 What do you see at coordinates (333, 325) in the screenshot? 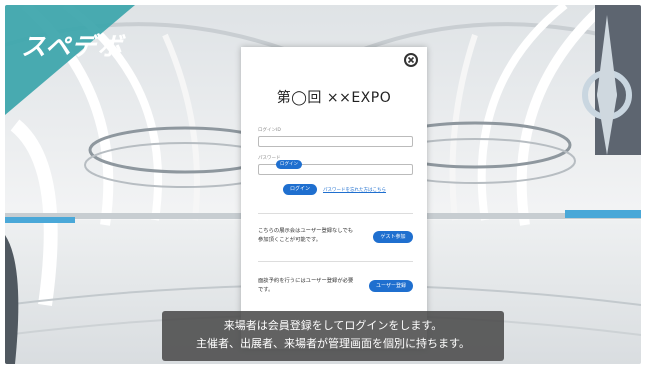
I see `caption-line-1: 来場者は会員登録をしてログインをします。` at bounding box center [333, 325].